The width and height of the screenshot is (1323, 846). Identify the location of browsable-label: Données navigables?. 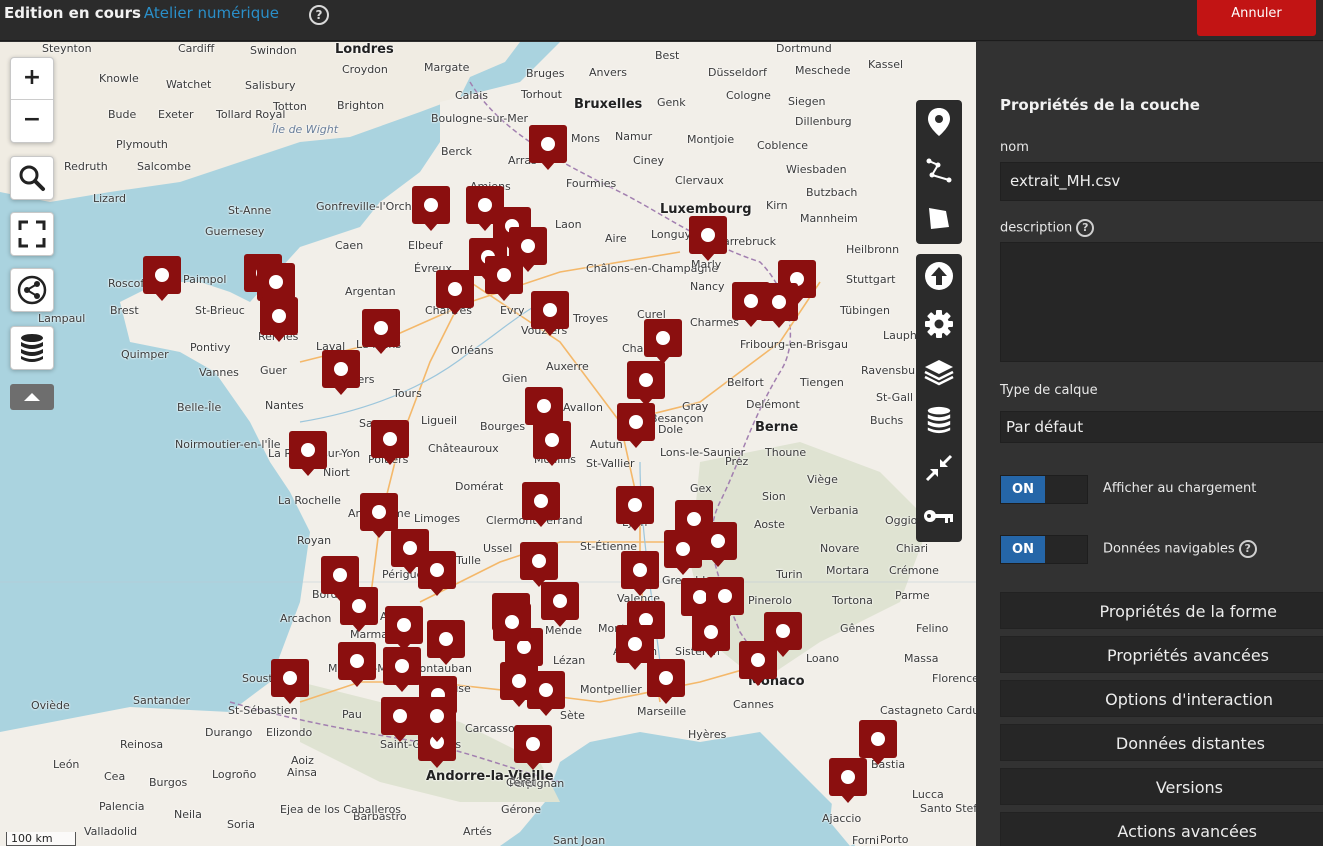
(1180, 549).